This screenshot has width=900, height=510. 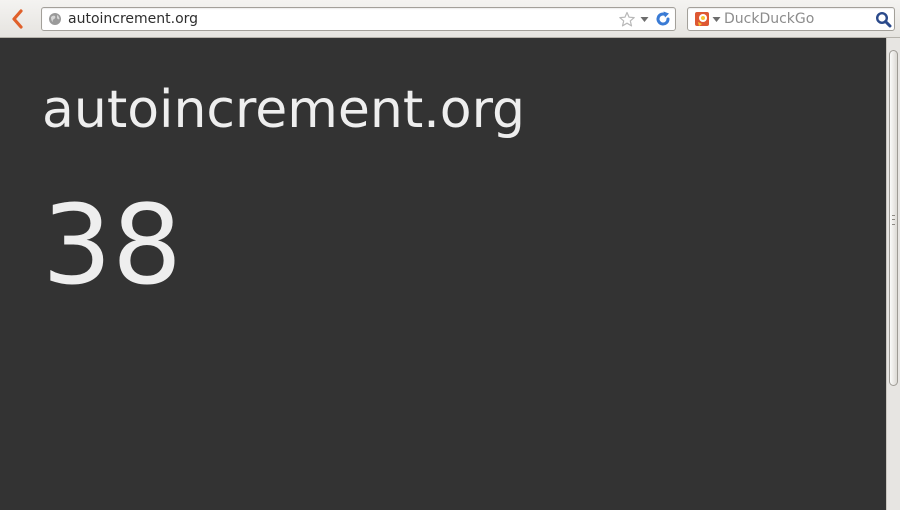 What do you see at coordinates (702, 19) in the screenshot?
I see `duckduckgo-icon` at bounding box center [702, 19].